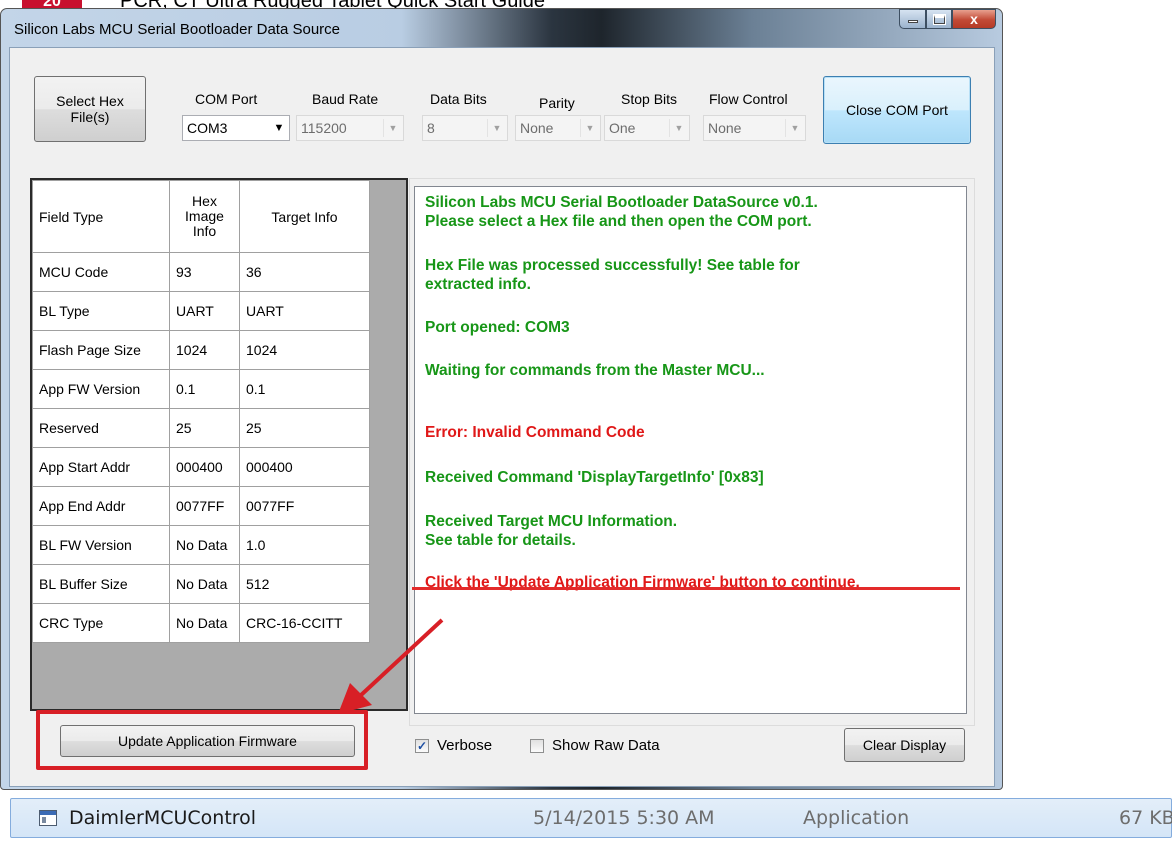 The height and width of the screenshot is (850, 1172). I want to click on annotation-arrow, so click(391, 666).